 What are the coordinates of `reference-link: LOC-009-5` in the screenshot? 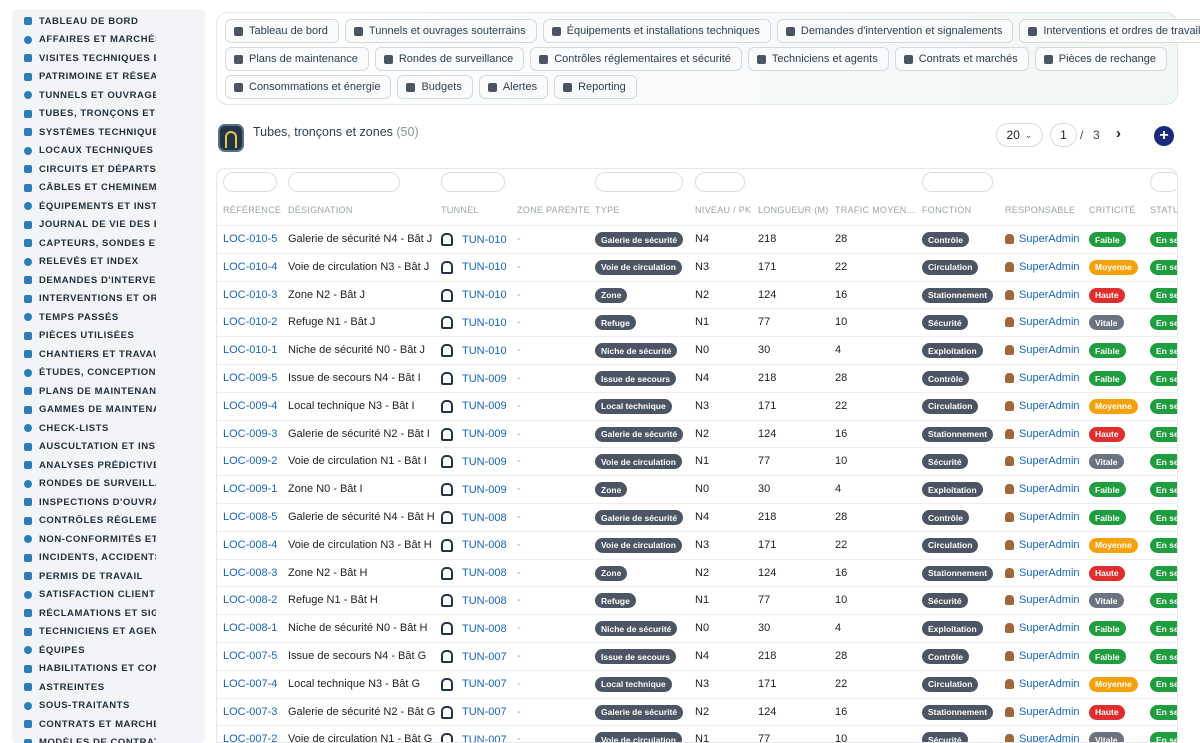 It's located at (250, 378).